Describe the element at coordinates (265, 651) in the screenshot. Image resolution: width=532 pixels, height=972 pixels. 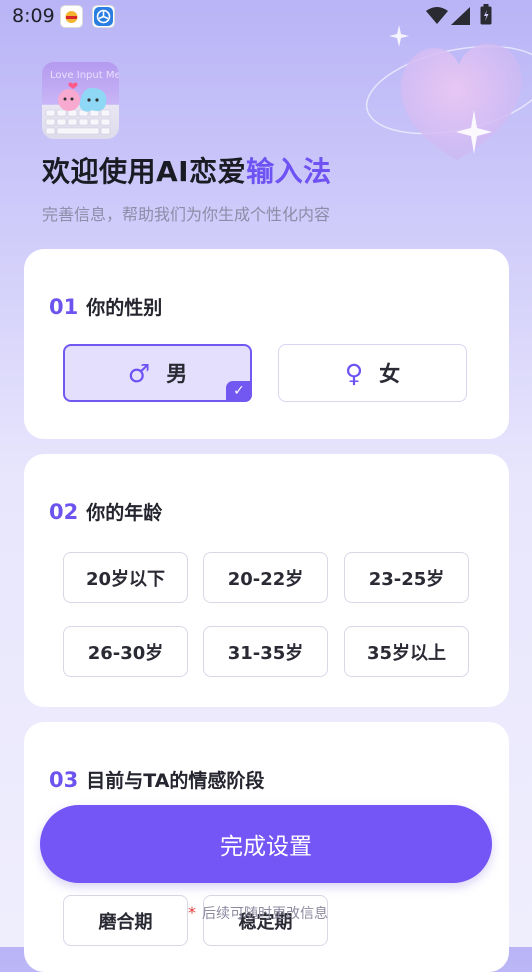
I see `age-option: 31-35岁` at that location.